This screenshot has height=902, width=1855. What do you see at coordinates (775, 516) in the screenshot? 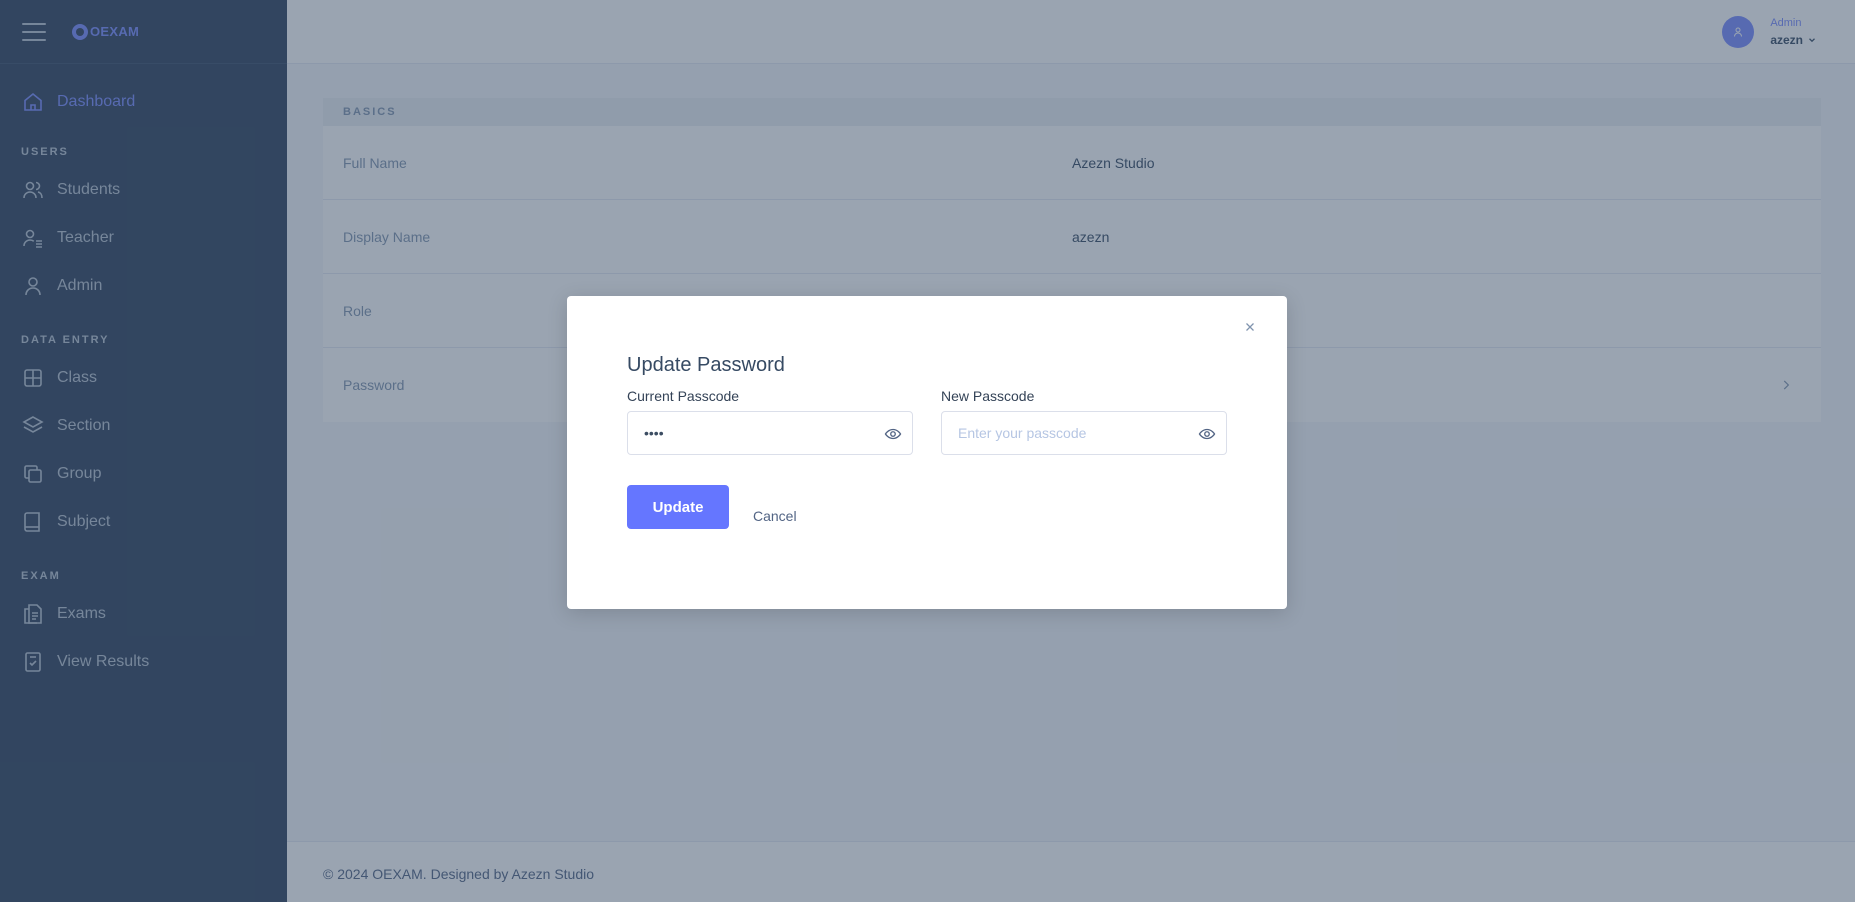
I see `cancel-button: Cancel` at bounding box center [775, 516].